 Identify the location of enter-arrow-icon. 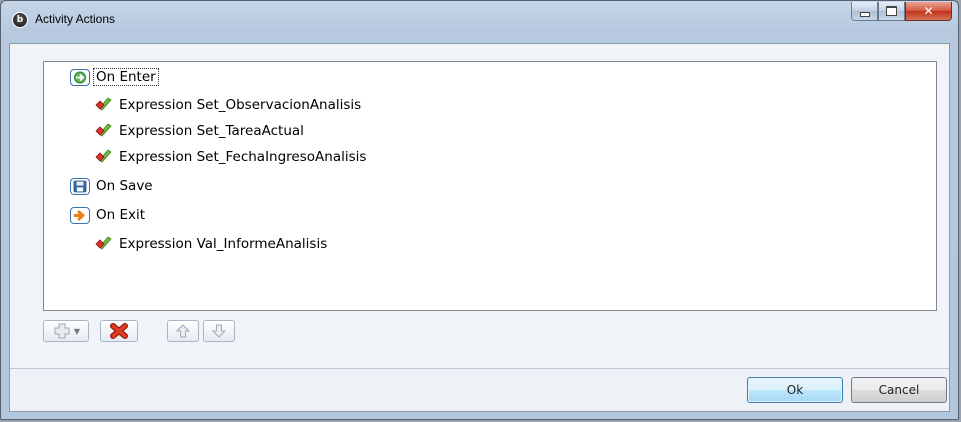
(80, 77).